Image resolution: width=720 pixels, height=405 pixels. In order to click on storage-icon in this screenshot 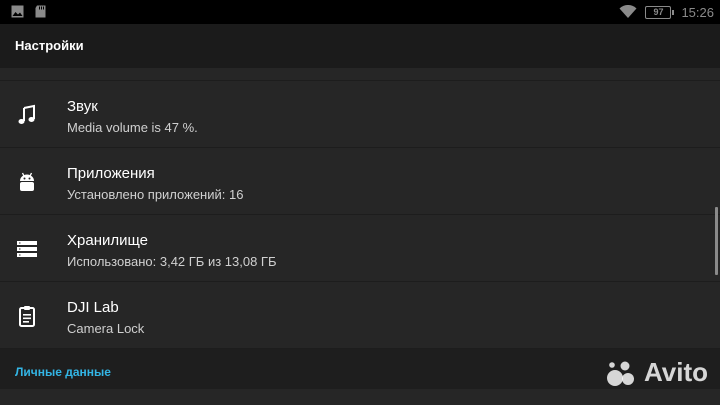, I will do `click(27, 249)`.